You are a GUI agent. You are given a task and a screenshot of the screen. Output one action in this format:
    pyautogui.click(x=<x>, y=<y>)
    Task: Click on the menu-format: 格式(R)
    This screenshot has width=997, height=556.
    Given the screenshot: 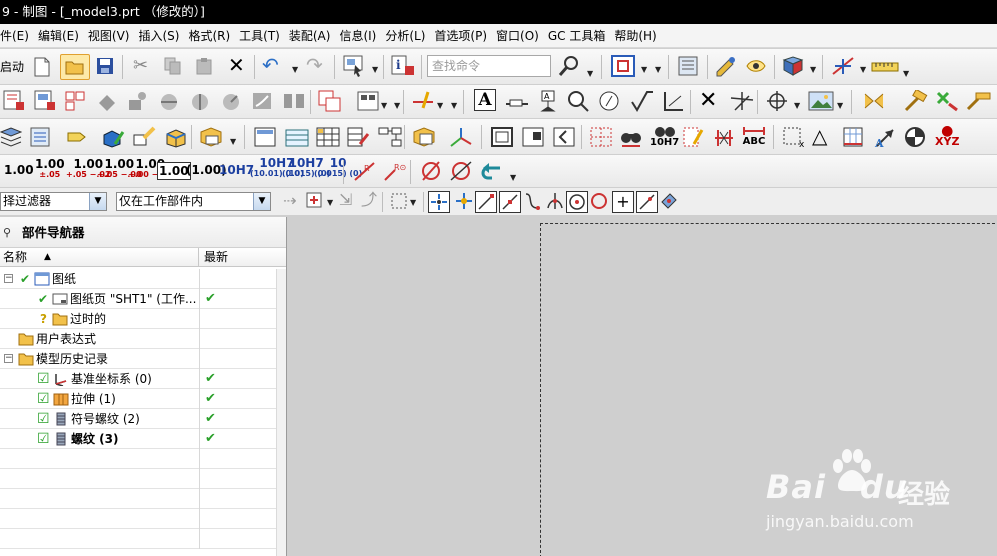 What is the action you would take?
    pyautogui.click(x=209, y=35)
    